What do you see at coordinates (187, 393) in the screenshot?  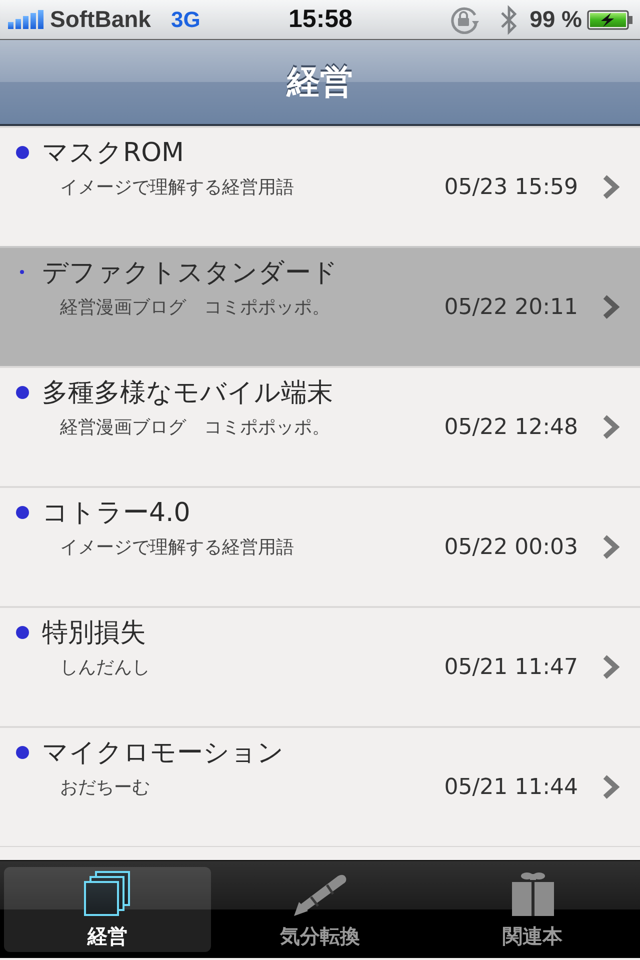 I see `article-title: 多種多様なモバイル端末` at bounding box center [187, 393].